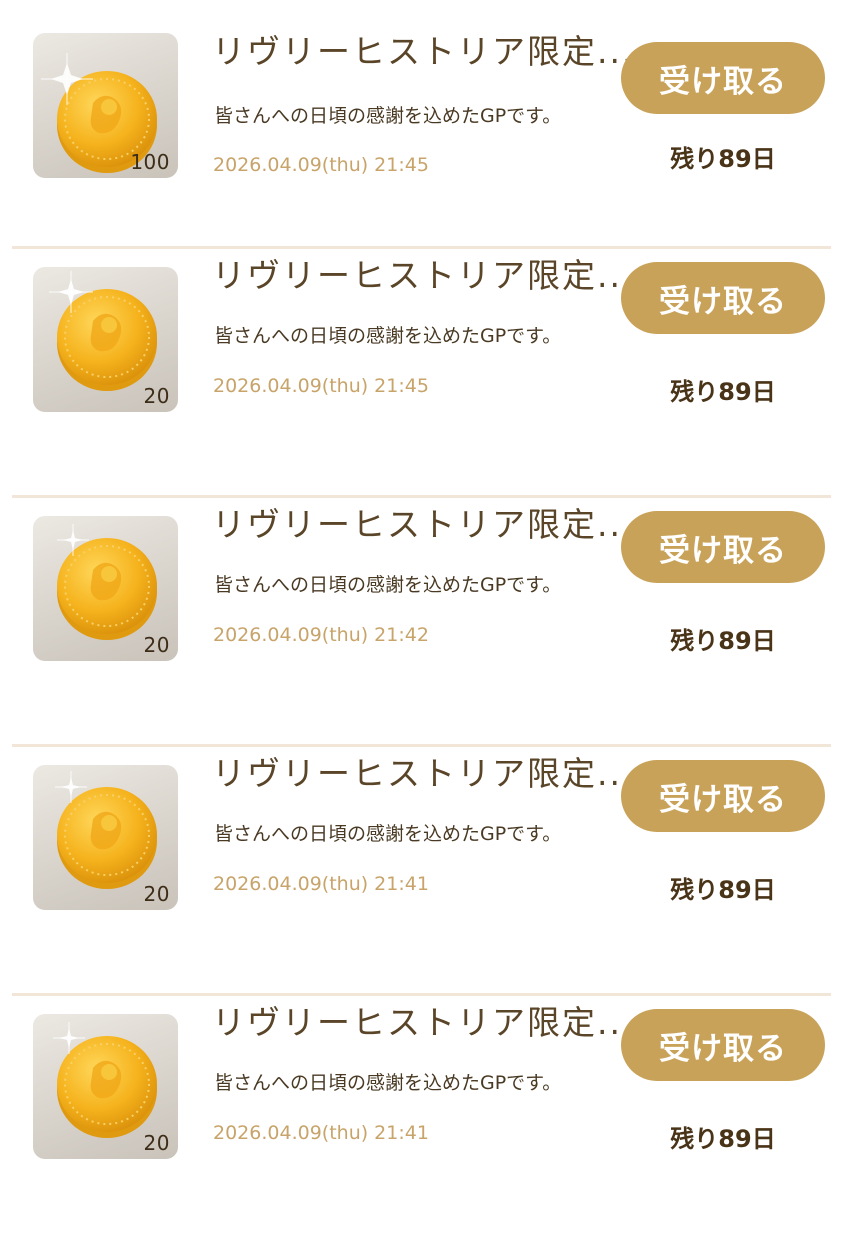 This screenshot has height=1245, width=847. What do you see at coordinates (105, 105) in the screenshot?
I see `coin-thumbnail: 100` at bounding box center [105, 105].